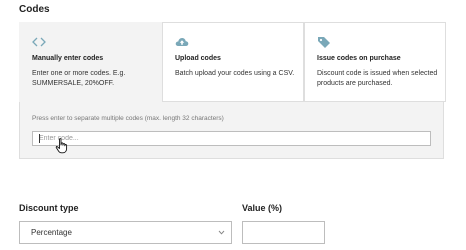 The width and height of the screenshot is (466, 250). I want to click on code-input, so click(231, 138).